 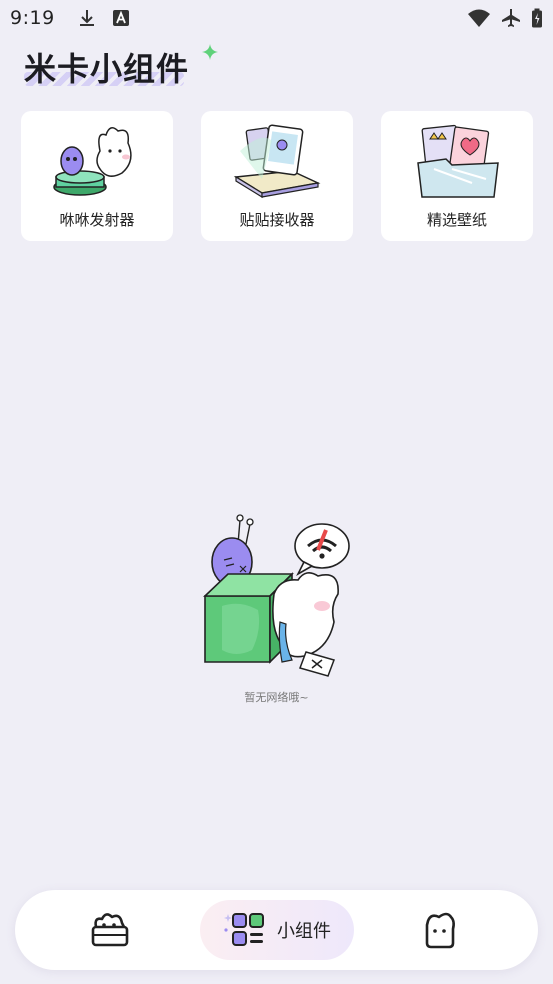 I want to click on status-left-icons, so click(x=104, y=18).